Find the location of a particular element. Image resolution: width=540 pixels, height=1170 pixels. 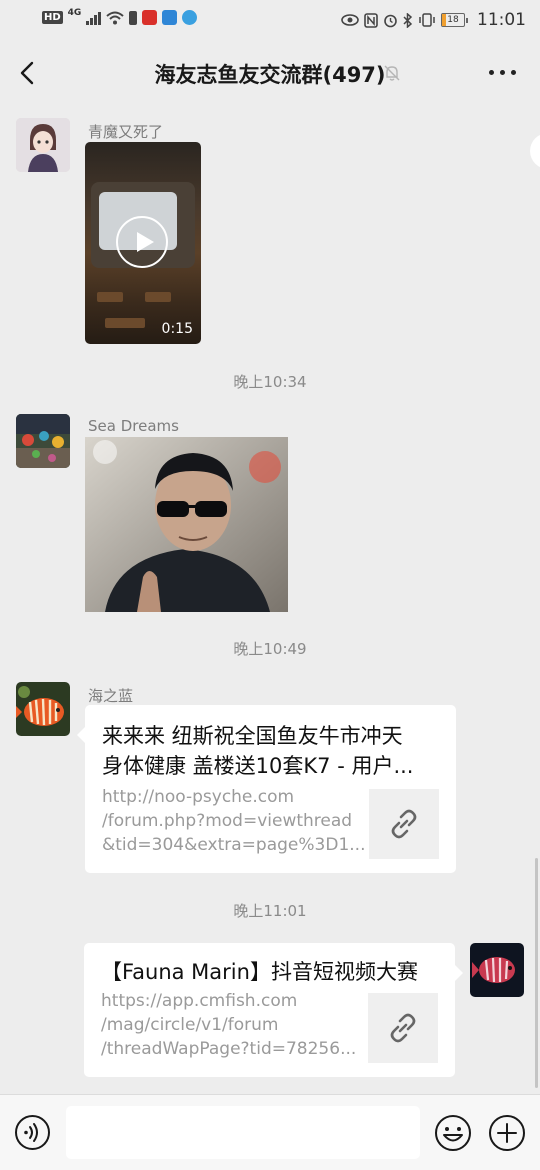

sender-name: 青魔又死了 is located at coordinates (126, 132).